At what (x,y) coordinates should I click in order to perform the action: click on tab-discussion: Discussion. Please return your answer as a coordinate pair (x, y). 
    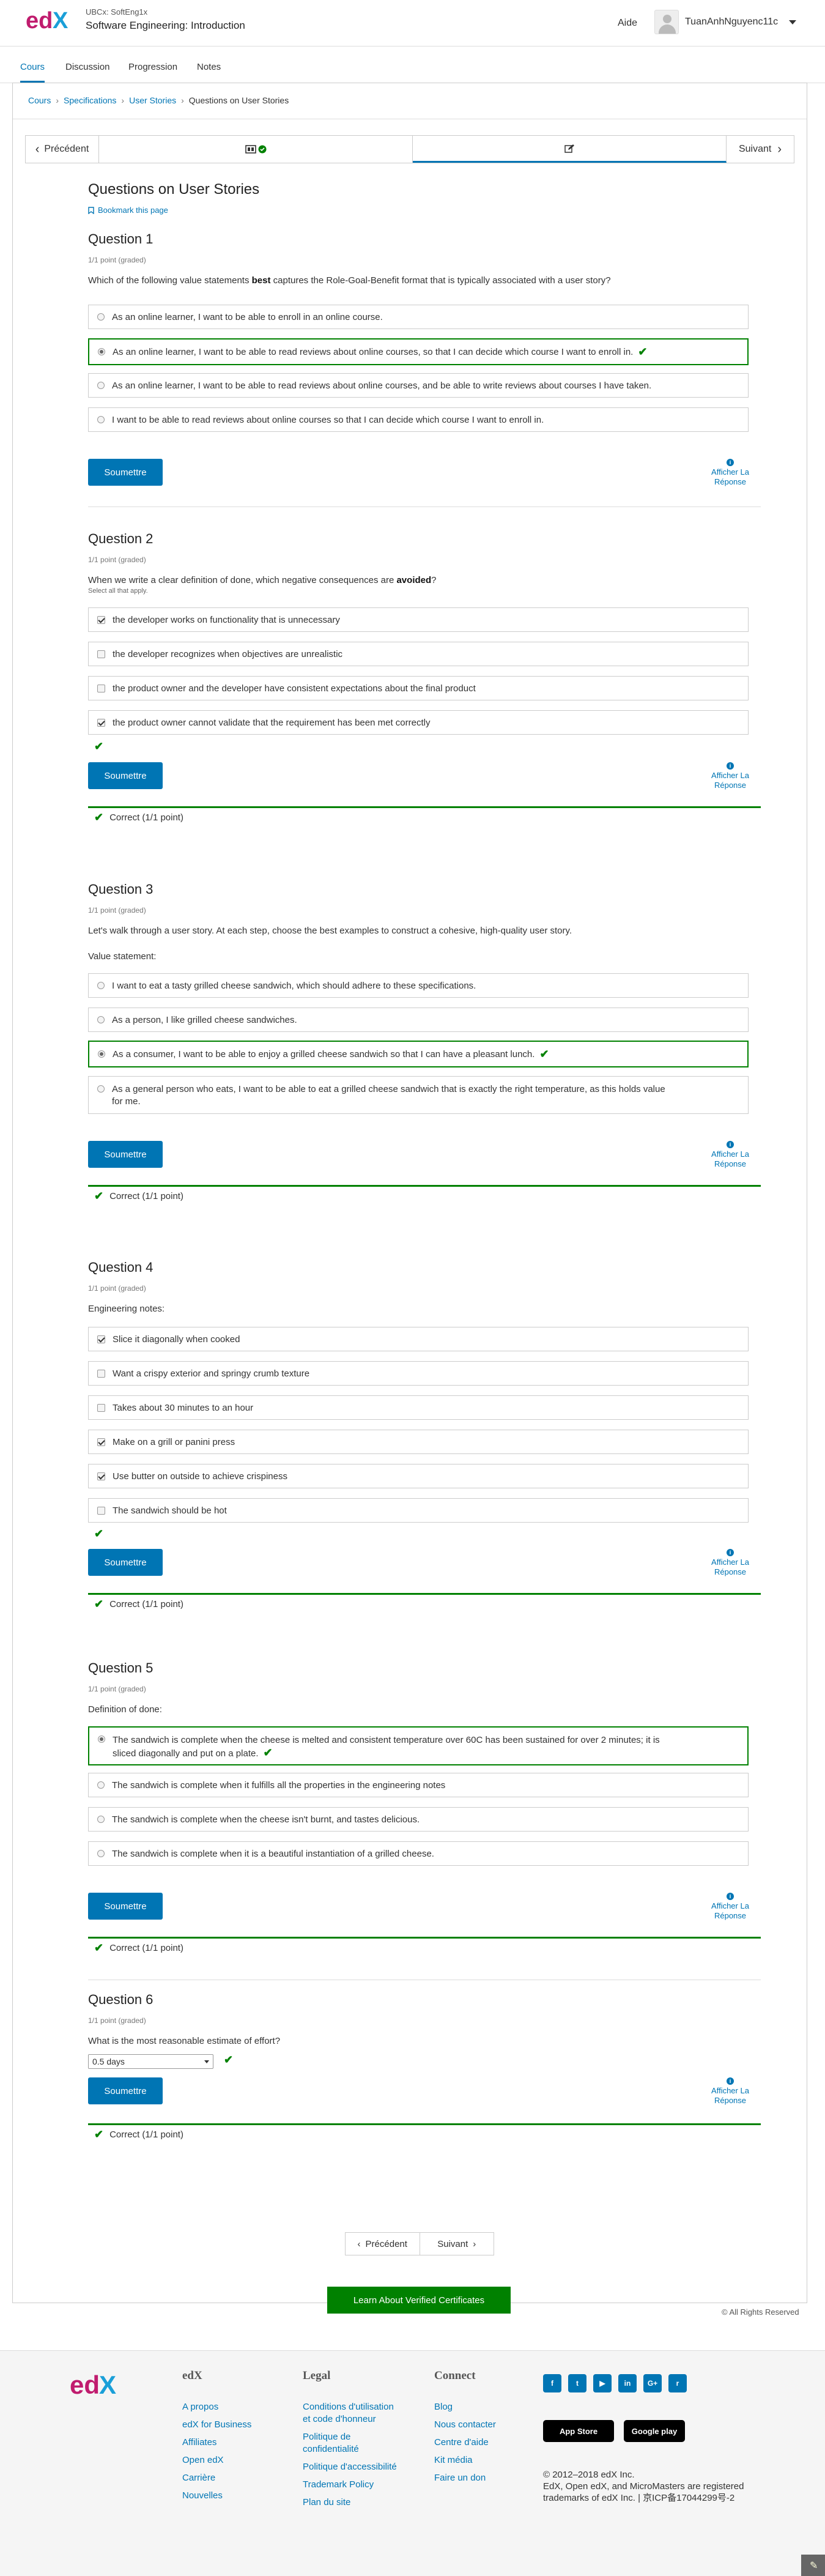
    Looking at the image, I should click on (88, 71).